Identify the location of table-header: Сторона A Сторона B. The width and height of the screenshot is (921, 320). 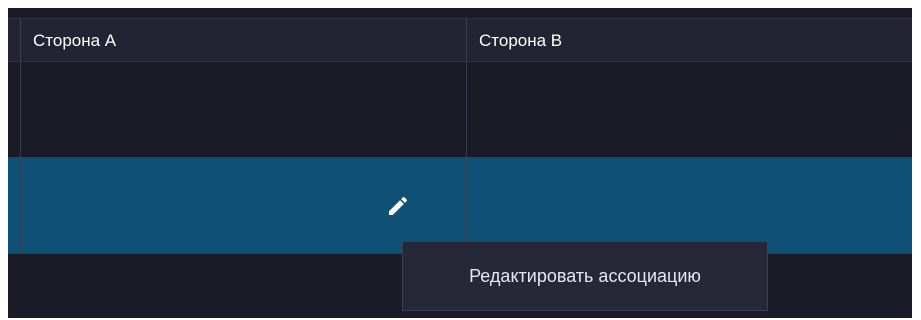
(460, 40).